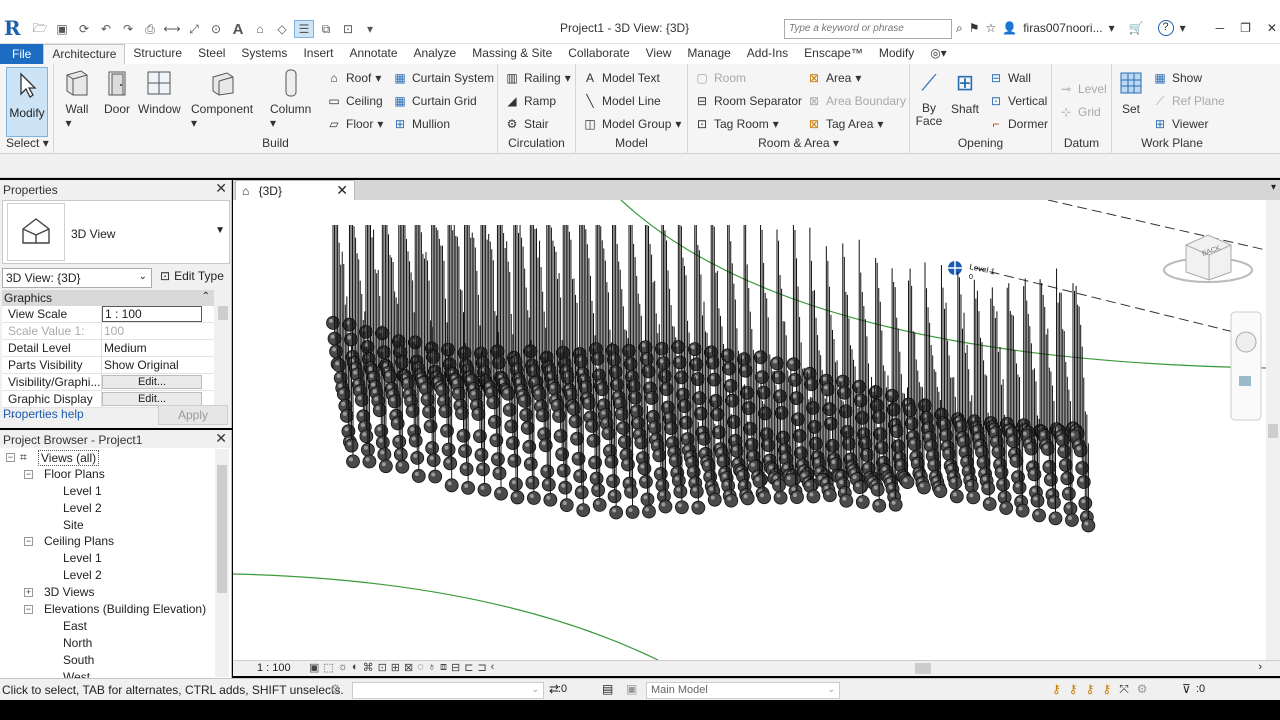 The image size is (1280, 720). What do you see at coordinates (107, 525) in the screenshot?
I see `tree-item-site: Site` at bounding box center [107, 525].